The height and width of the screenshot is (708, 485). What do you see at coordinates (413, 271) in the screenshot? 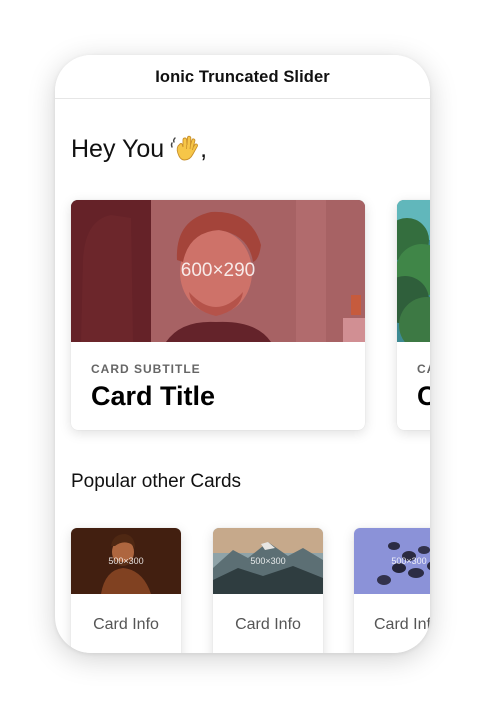
I see `card-image` at bounding box center [413, 271].